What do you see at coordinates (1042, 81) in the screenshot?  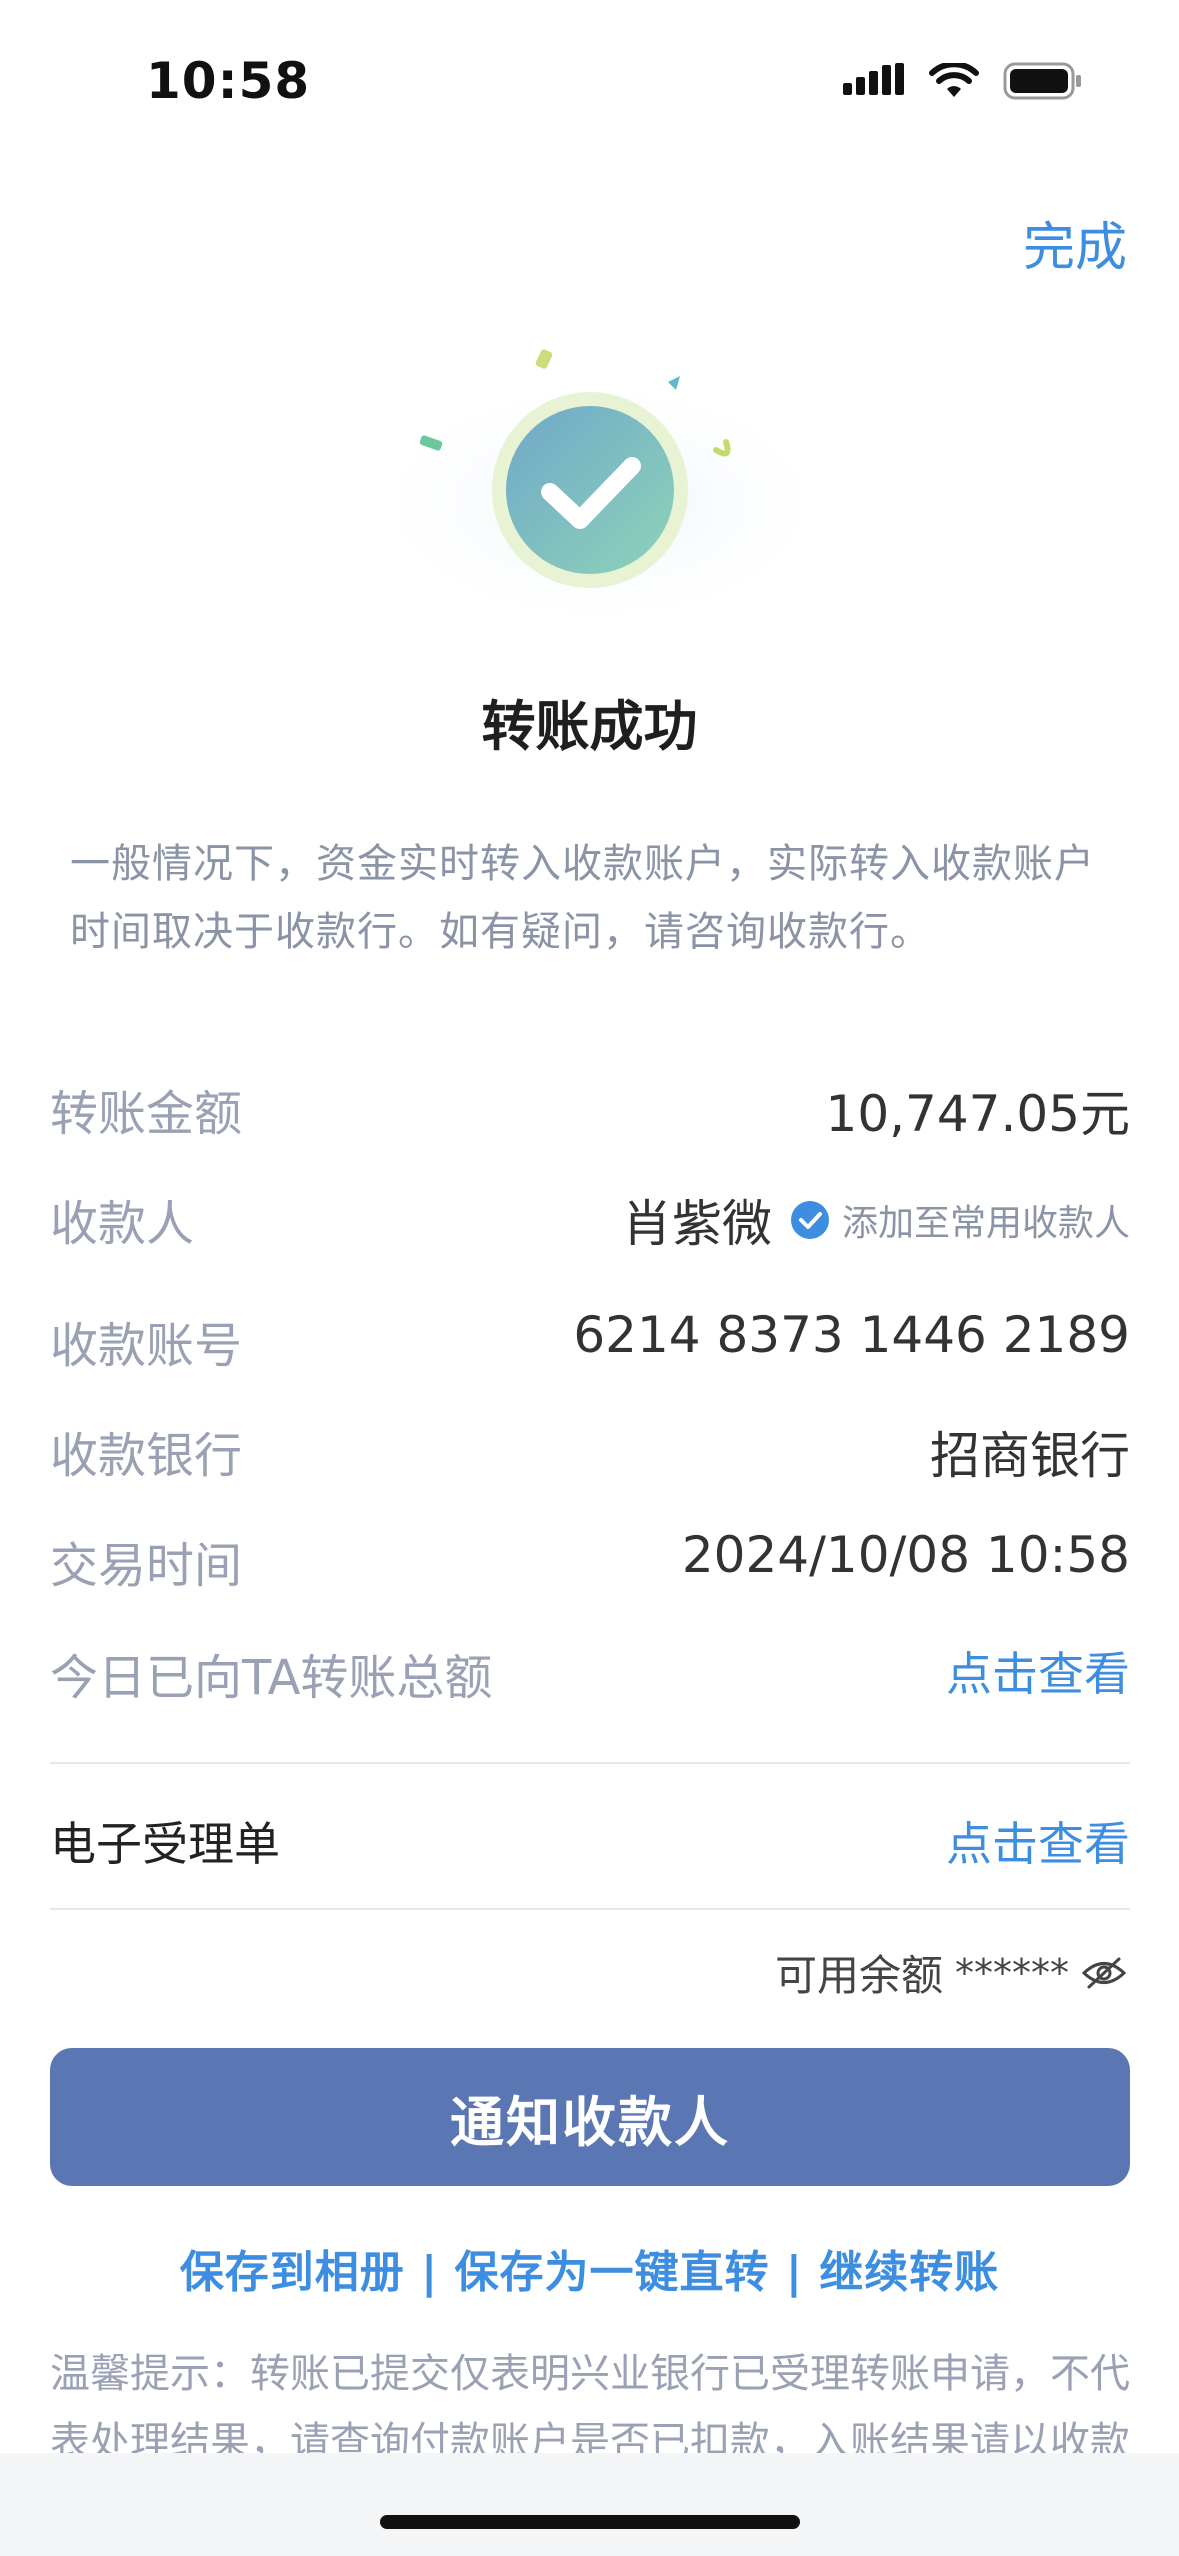 I see `battery-icon` at bounding box center [1042, 81].